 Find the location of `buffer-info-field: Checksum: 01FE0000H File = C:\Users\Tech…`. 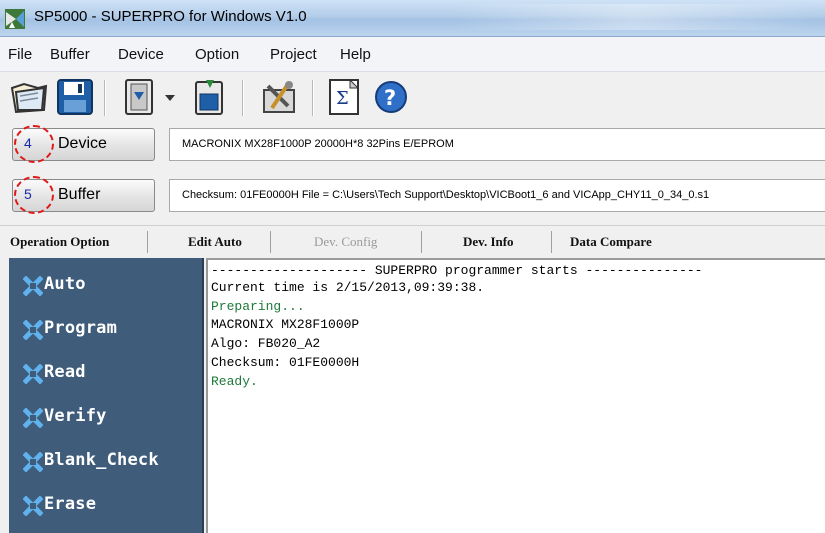

buffer-info-field: Checksum: 01FE0000H File = C:\Users\Tech… is located at coordinates (497, 195).